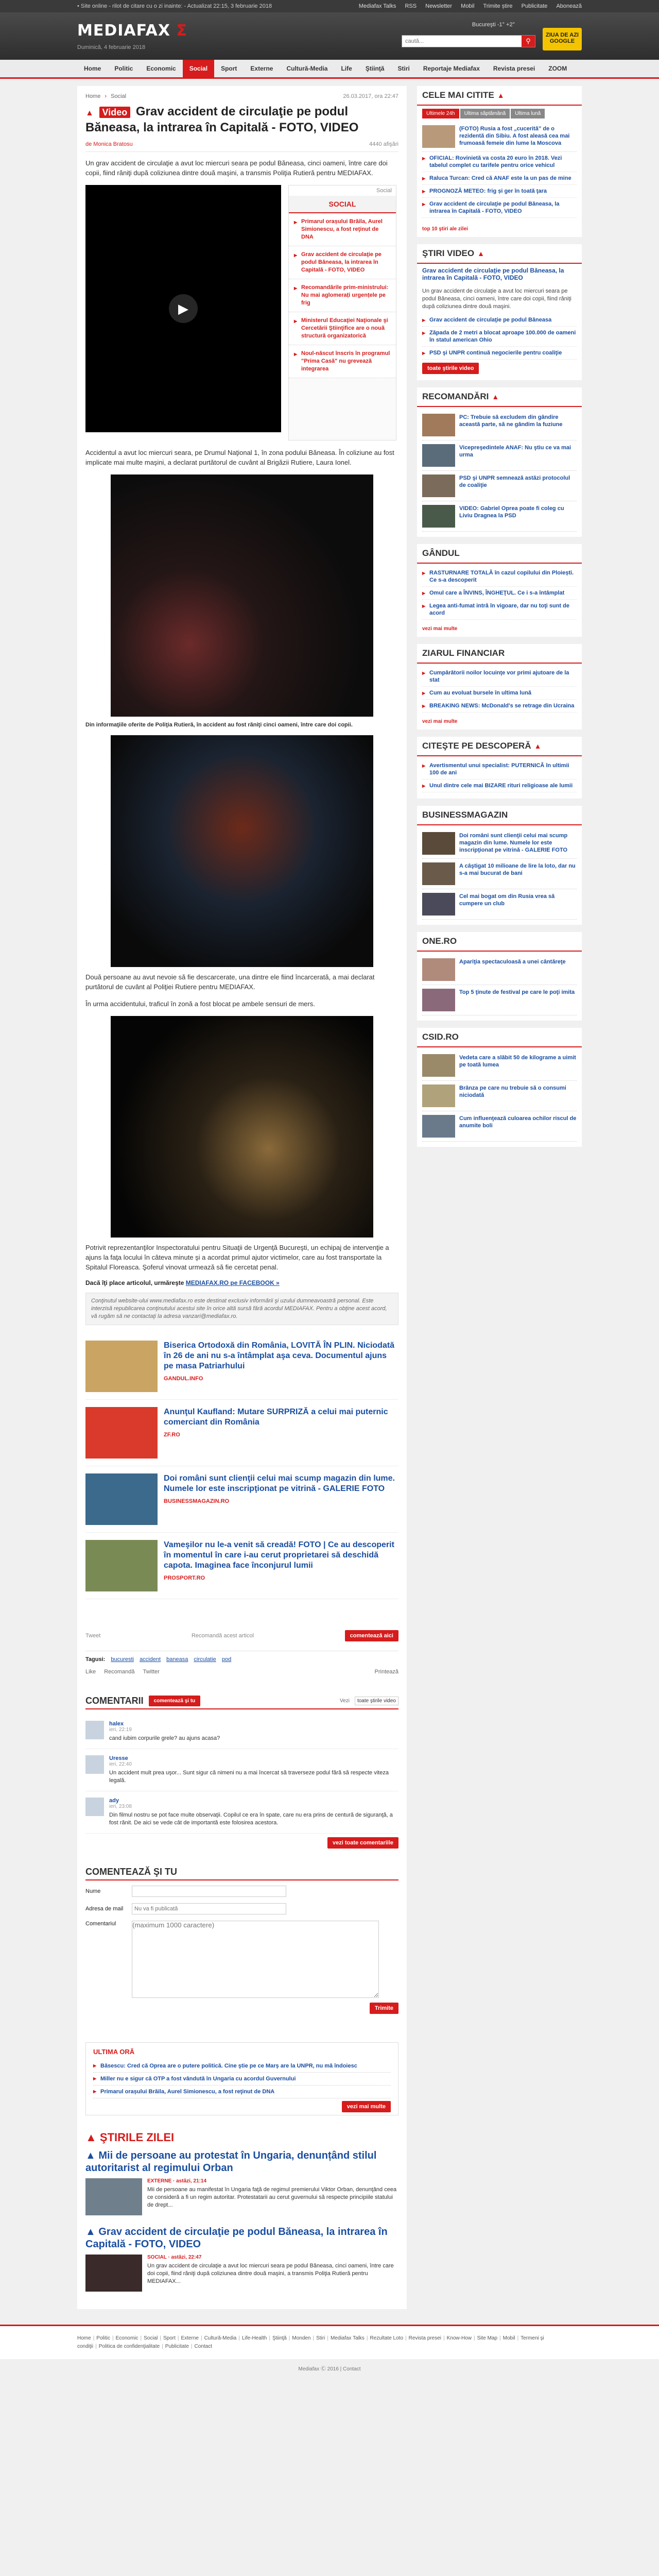  Describe the element at coordinates (127, 2338) in the screenshot. I see `footer-link: Economic` at that location.